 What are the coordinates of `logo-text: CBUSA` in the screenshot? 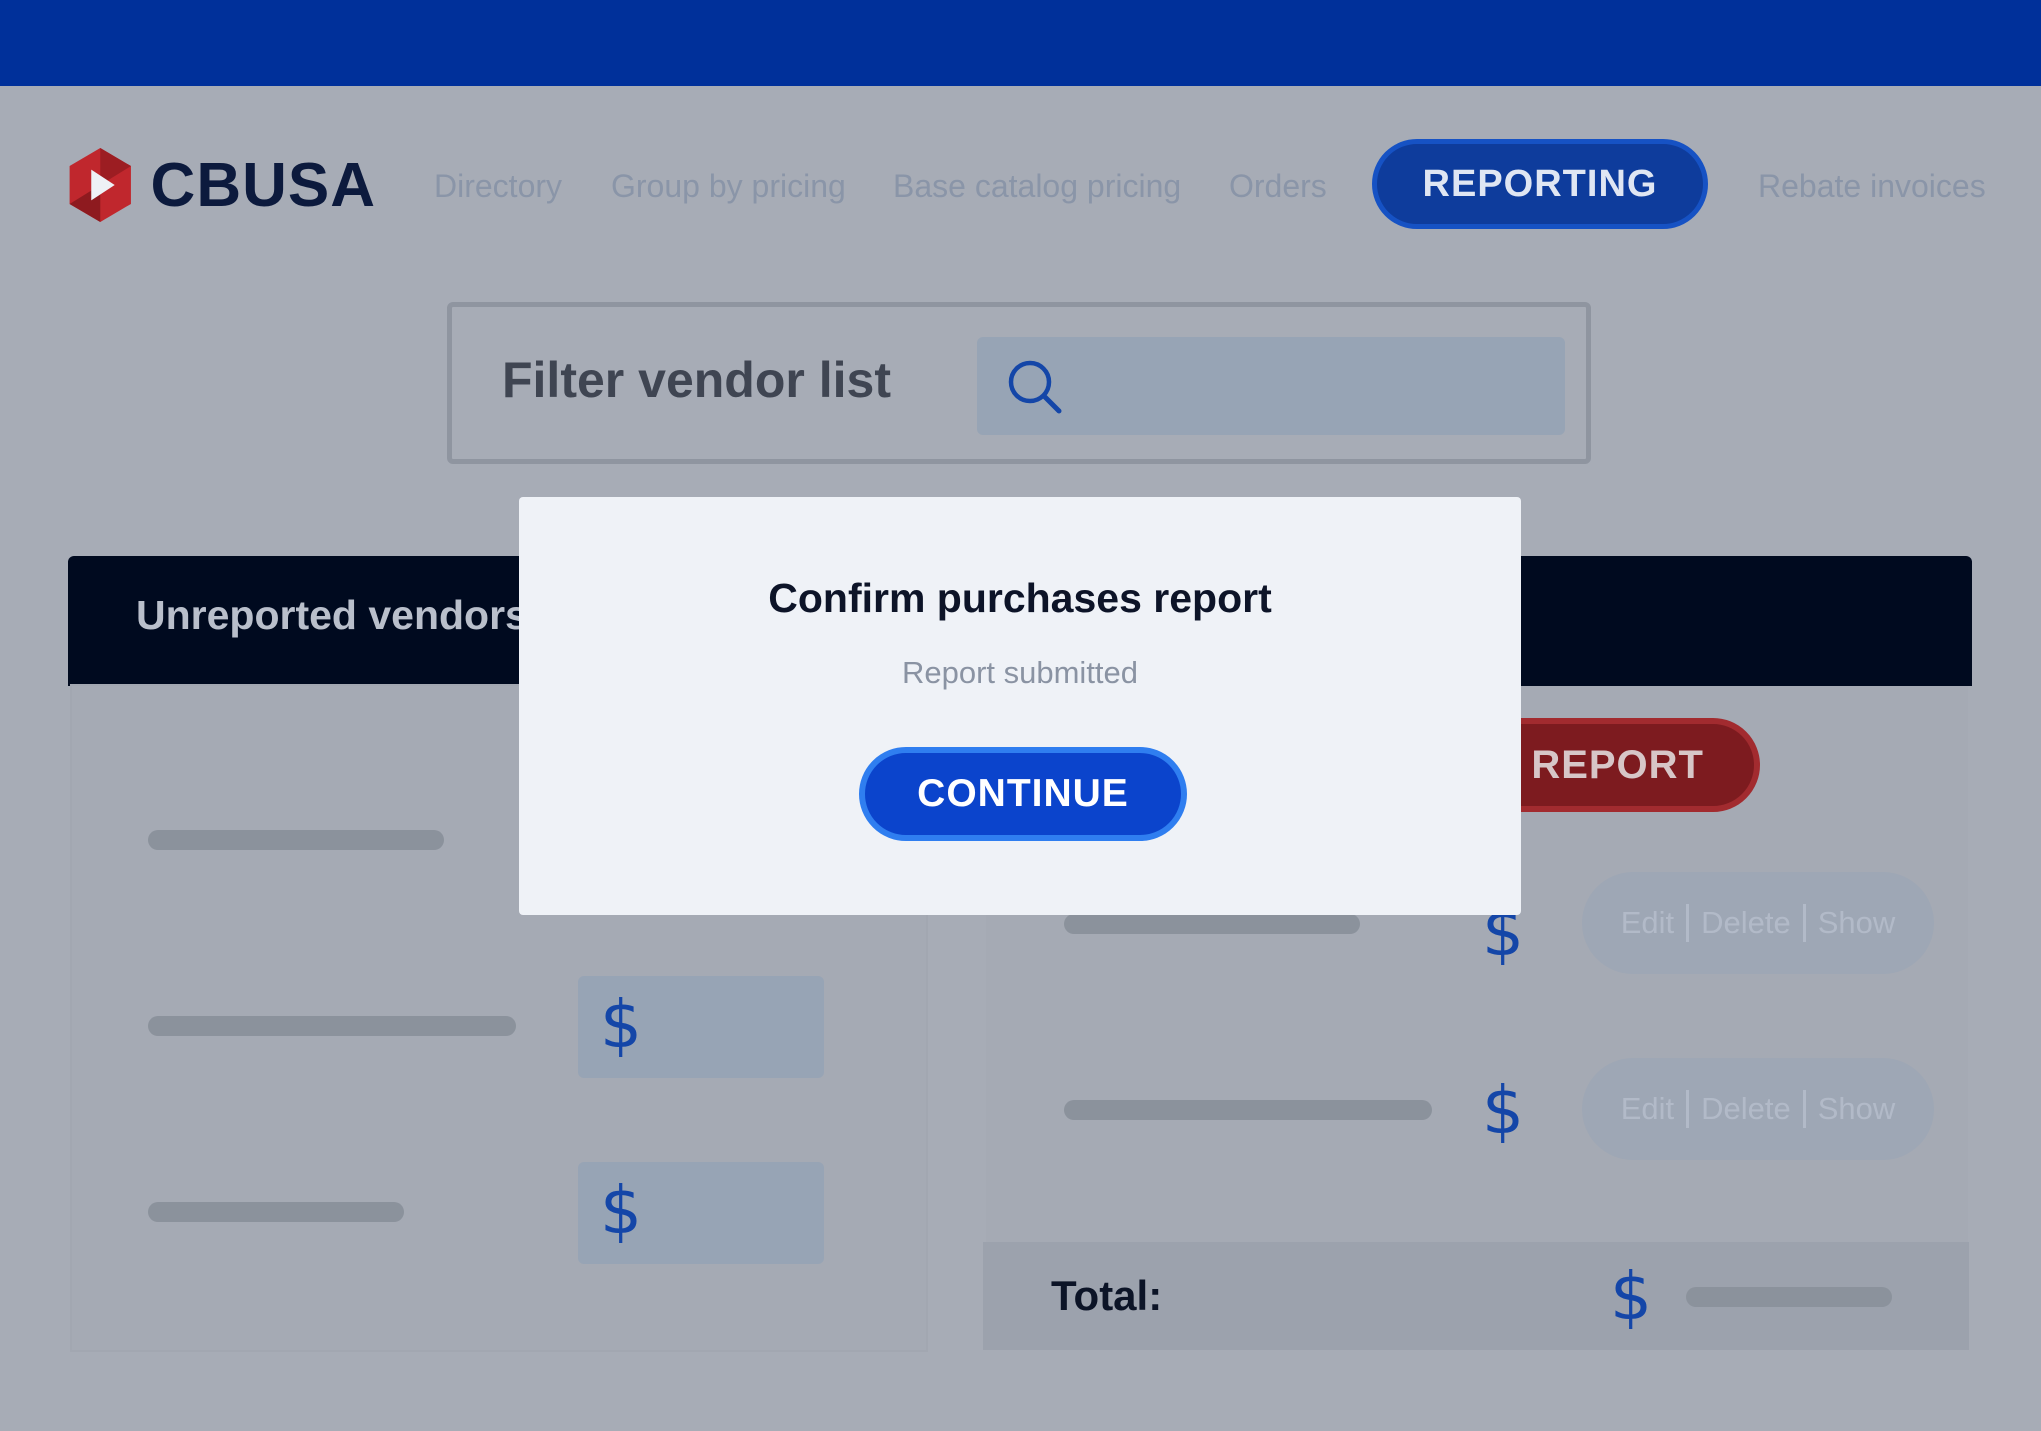 It's located at (263, 185).